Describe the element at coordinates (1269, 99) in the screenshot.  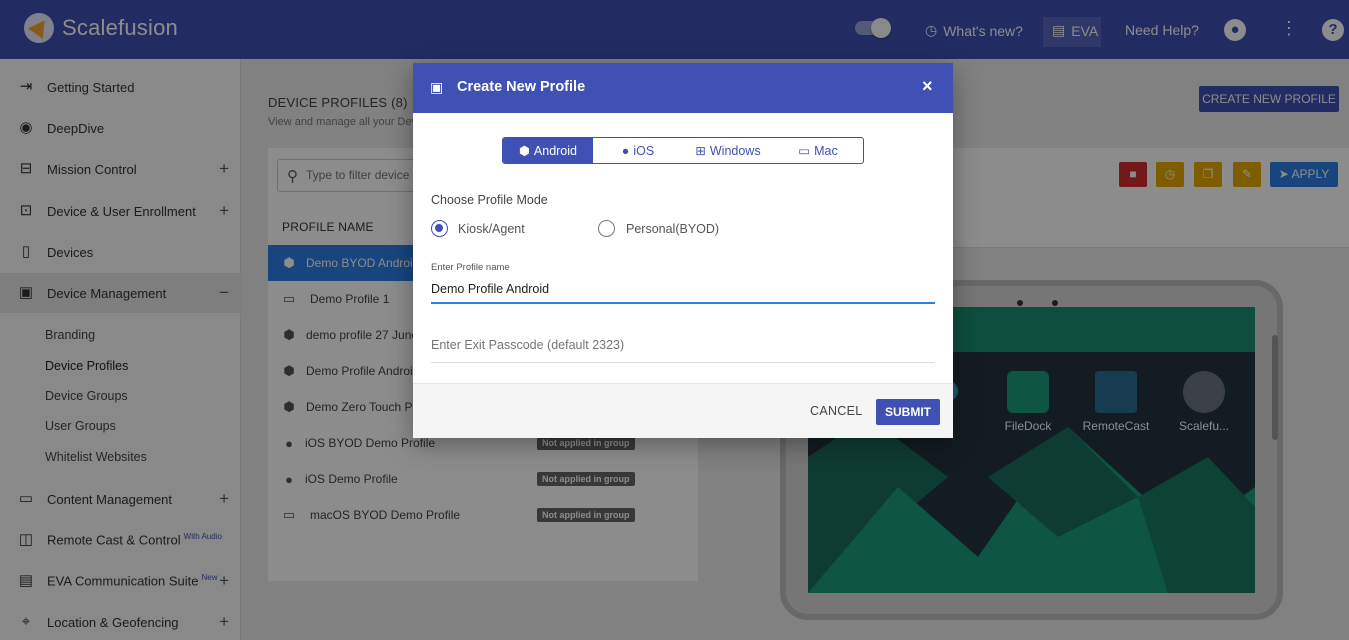
I see `create-new-profile-button: CREATE NEW PROFILE` at that location.